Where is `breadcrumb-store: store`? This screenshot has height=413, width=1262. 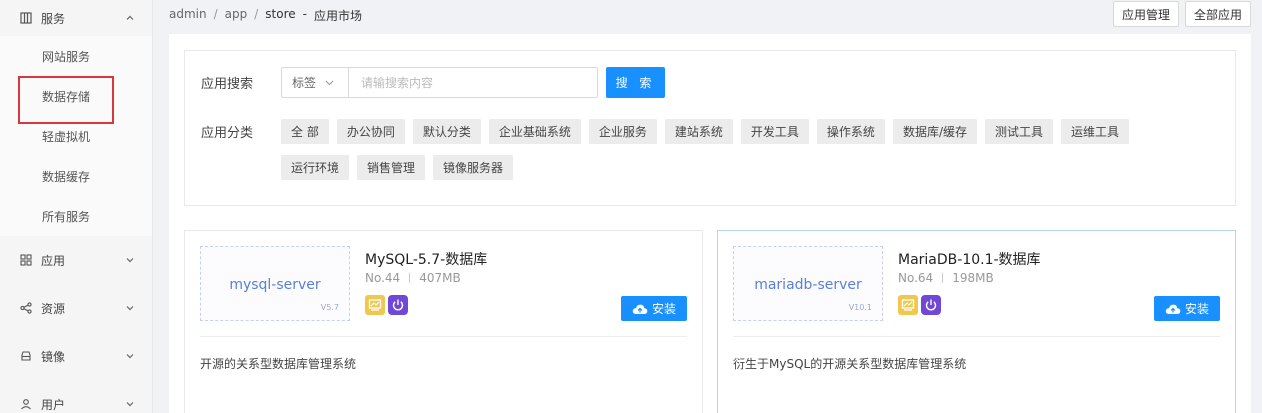
breadcrumb-store: store is located at coordinates (280, 14).